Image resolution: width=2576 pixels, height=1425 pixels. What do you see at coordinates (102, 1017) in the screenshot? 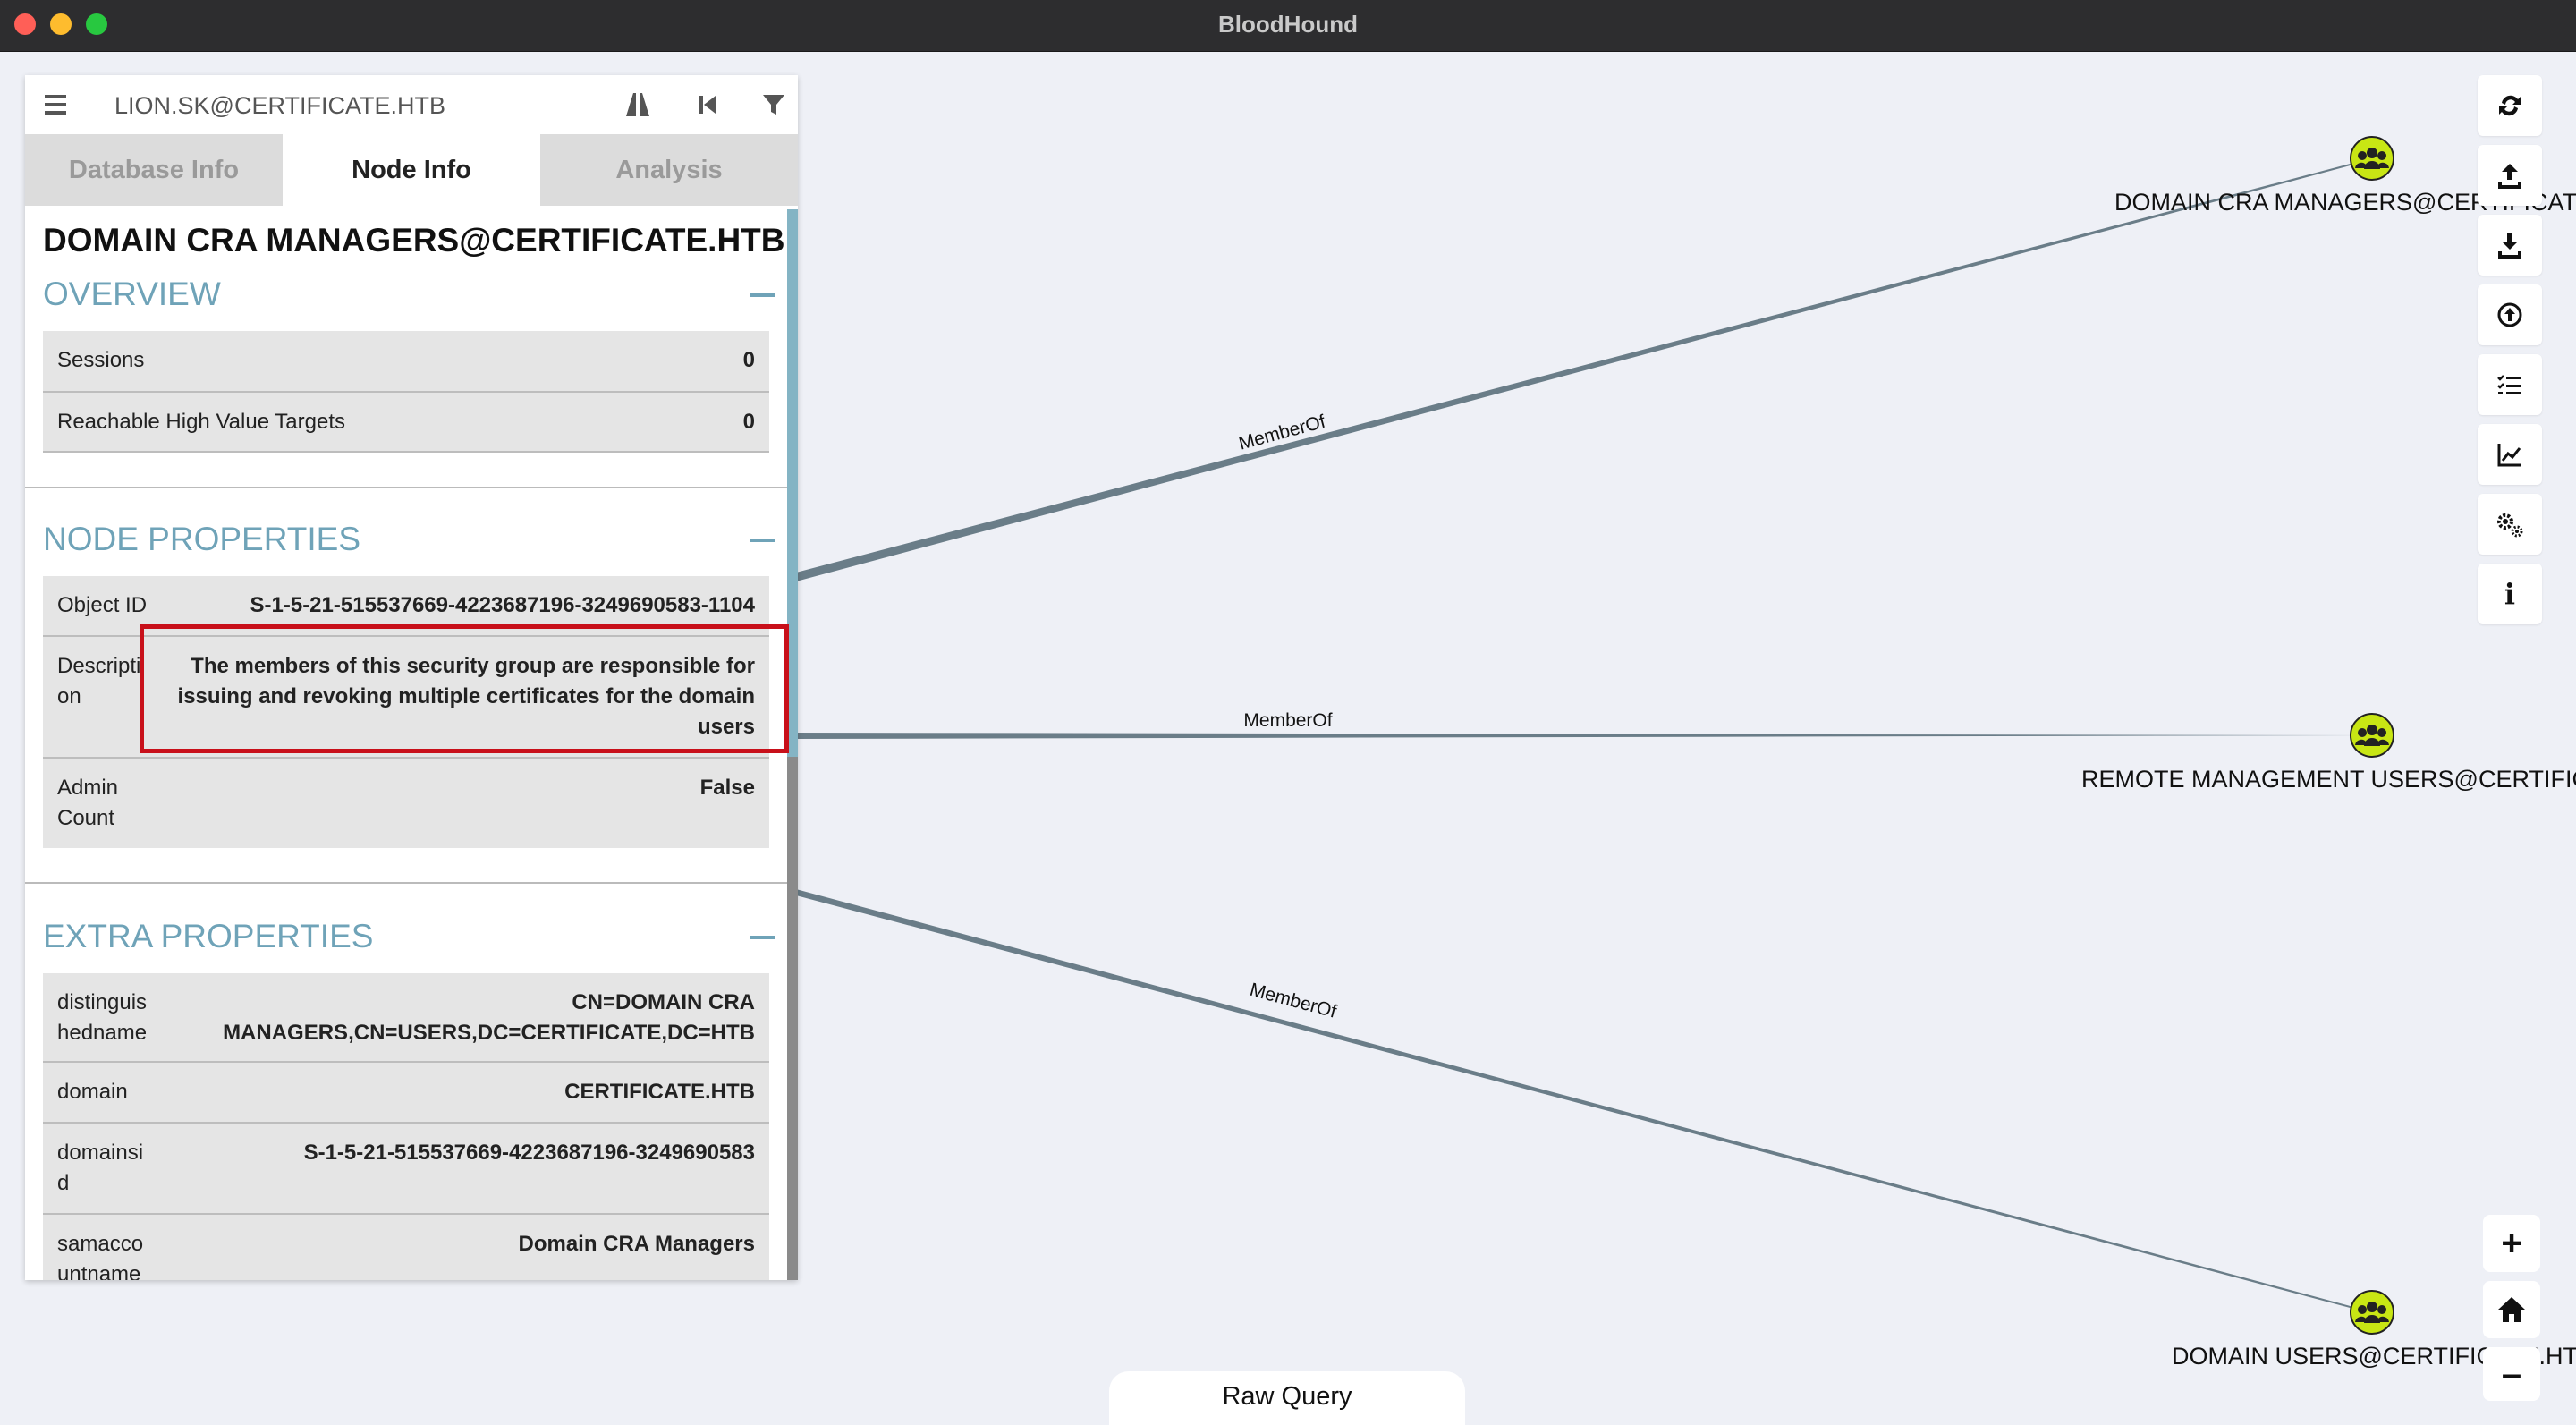
I see `row-key: distinguis hedname` at bounding box center [102, 1017].